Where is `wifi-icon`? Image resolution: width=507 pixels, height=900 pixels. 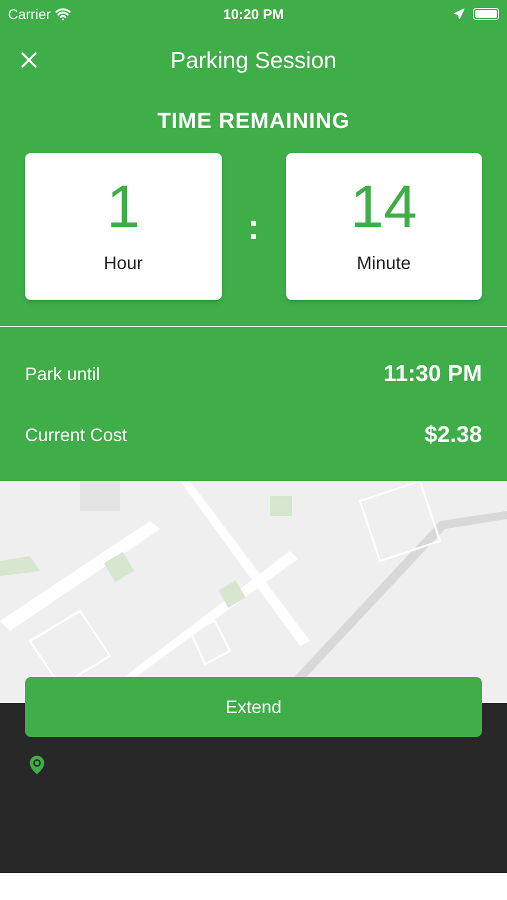 wifi-icon is located at coordinates (62, 14).